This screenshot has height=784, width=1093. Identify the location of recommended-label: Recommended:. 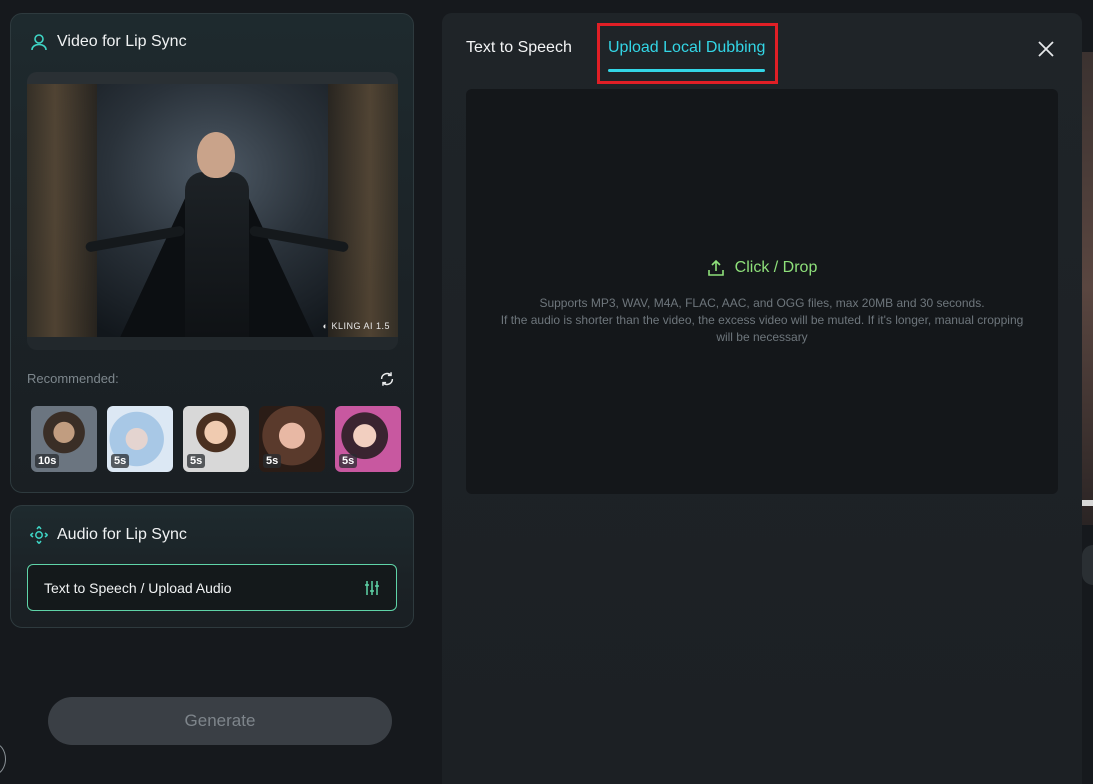
(73, 378).